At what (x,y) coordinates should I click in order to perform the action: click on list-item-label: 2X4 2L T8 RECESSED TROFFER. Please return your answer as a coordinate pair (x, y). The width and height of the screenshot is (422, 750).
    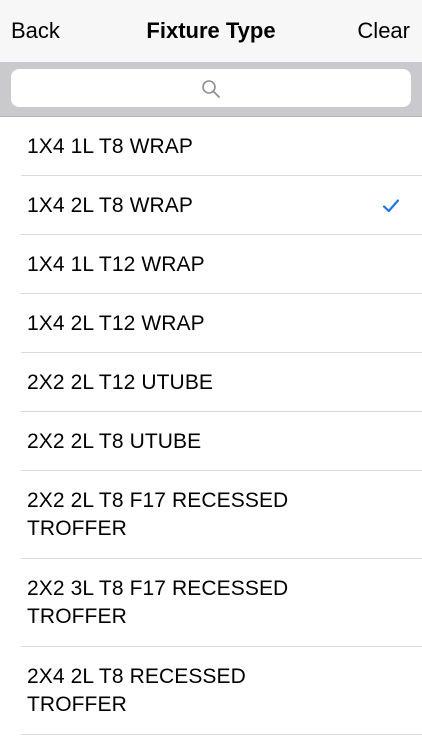
    Looking at the image, I should click on (136, 690).